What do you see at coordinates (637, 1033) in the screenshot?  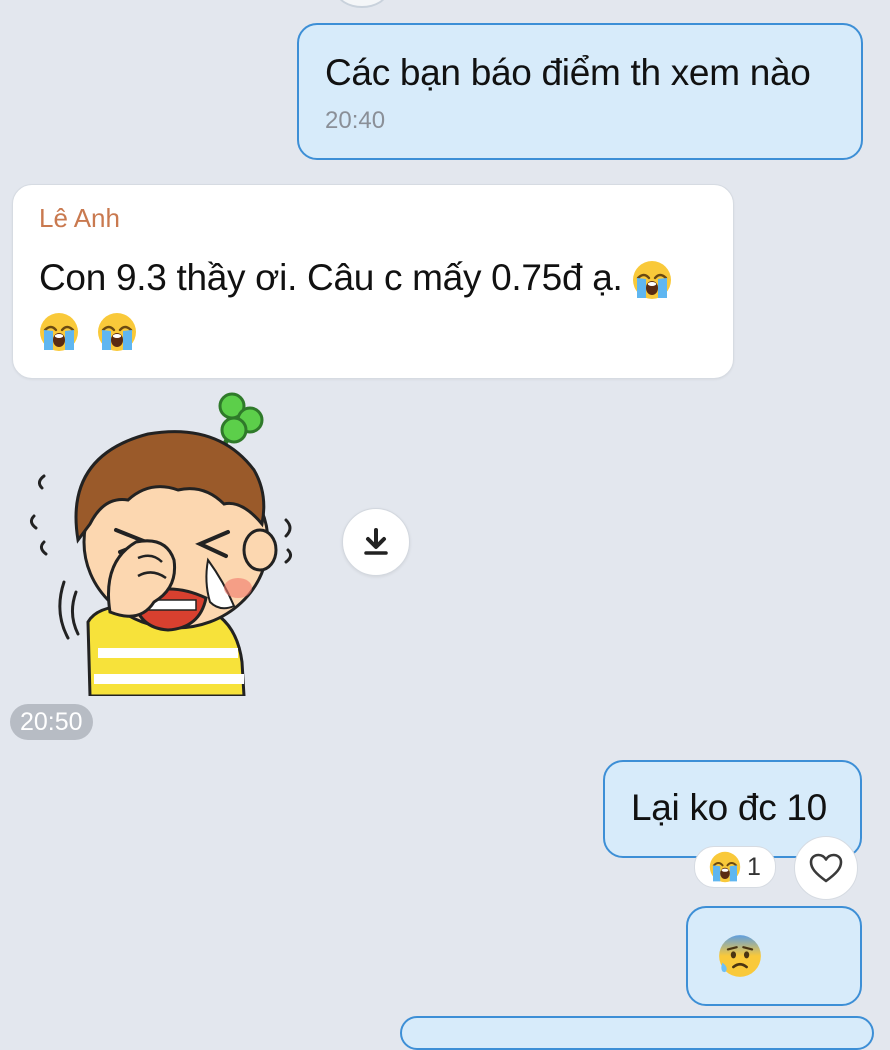 I see `next-message-bubble` at bounding box center [637, 1033].